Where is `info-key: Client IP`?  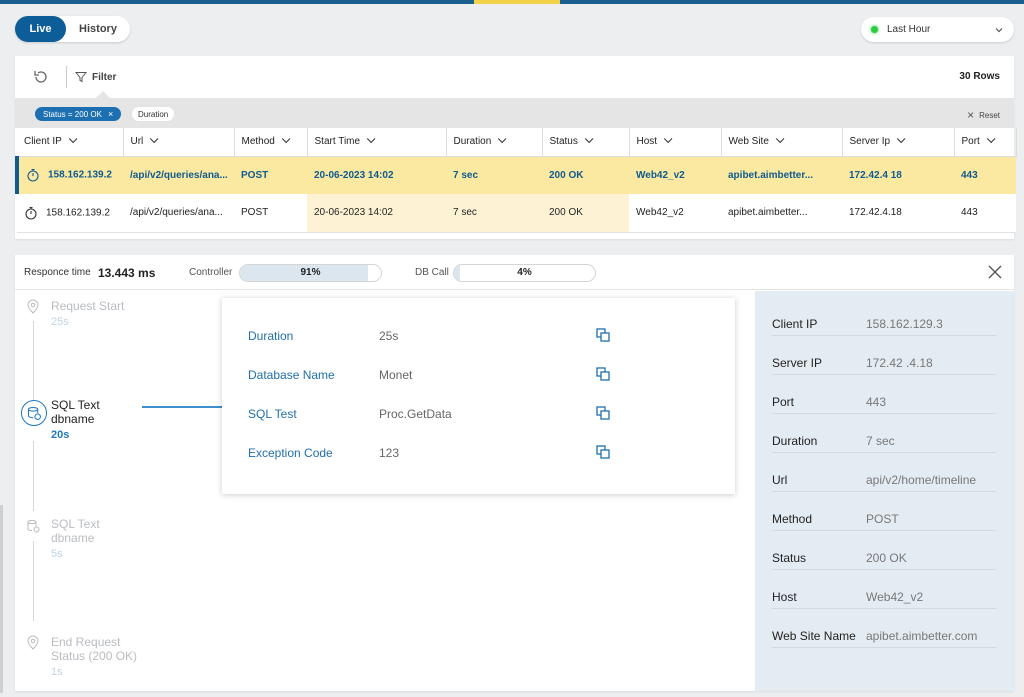 info-key: Client IP is located at coordinates (795, 324).